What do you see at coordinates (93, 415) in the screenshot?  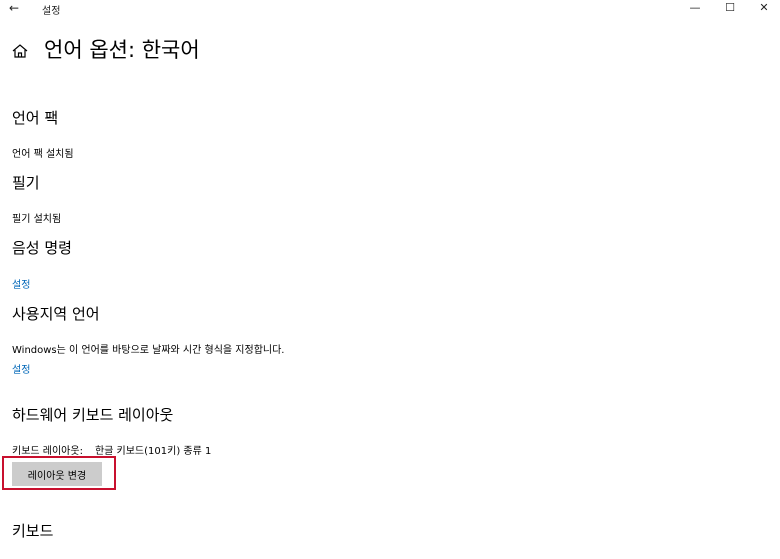 I see `hardware-keyboard-heading: 하드웨어 키보드 레이아웃` at bounding box center [93, 415].